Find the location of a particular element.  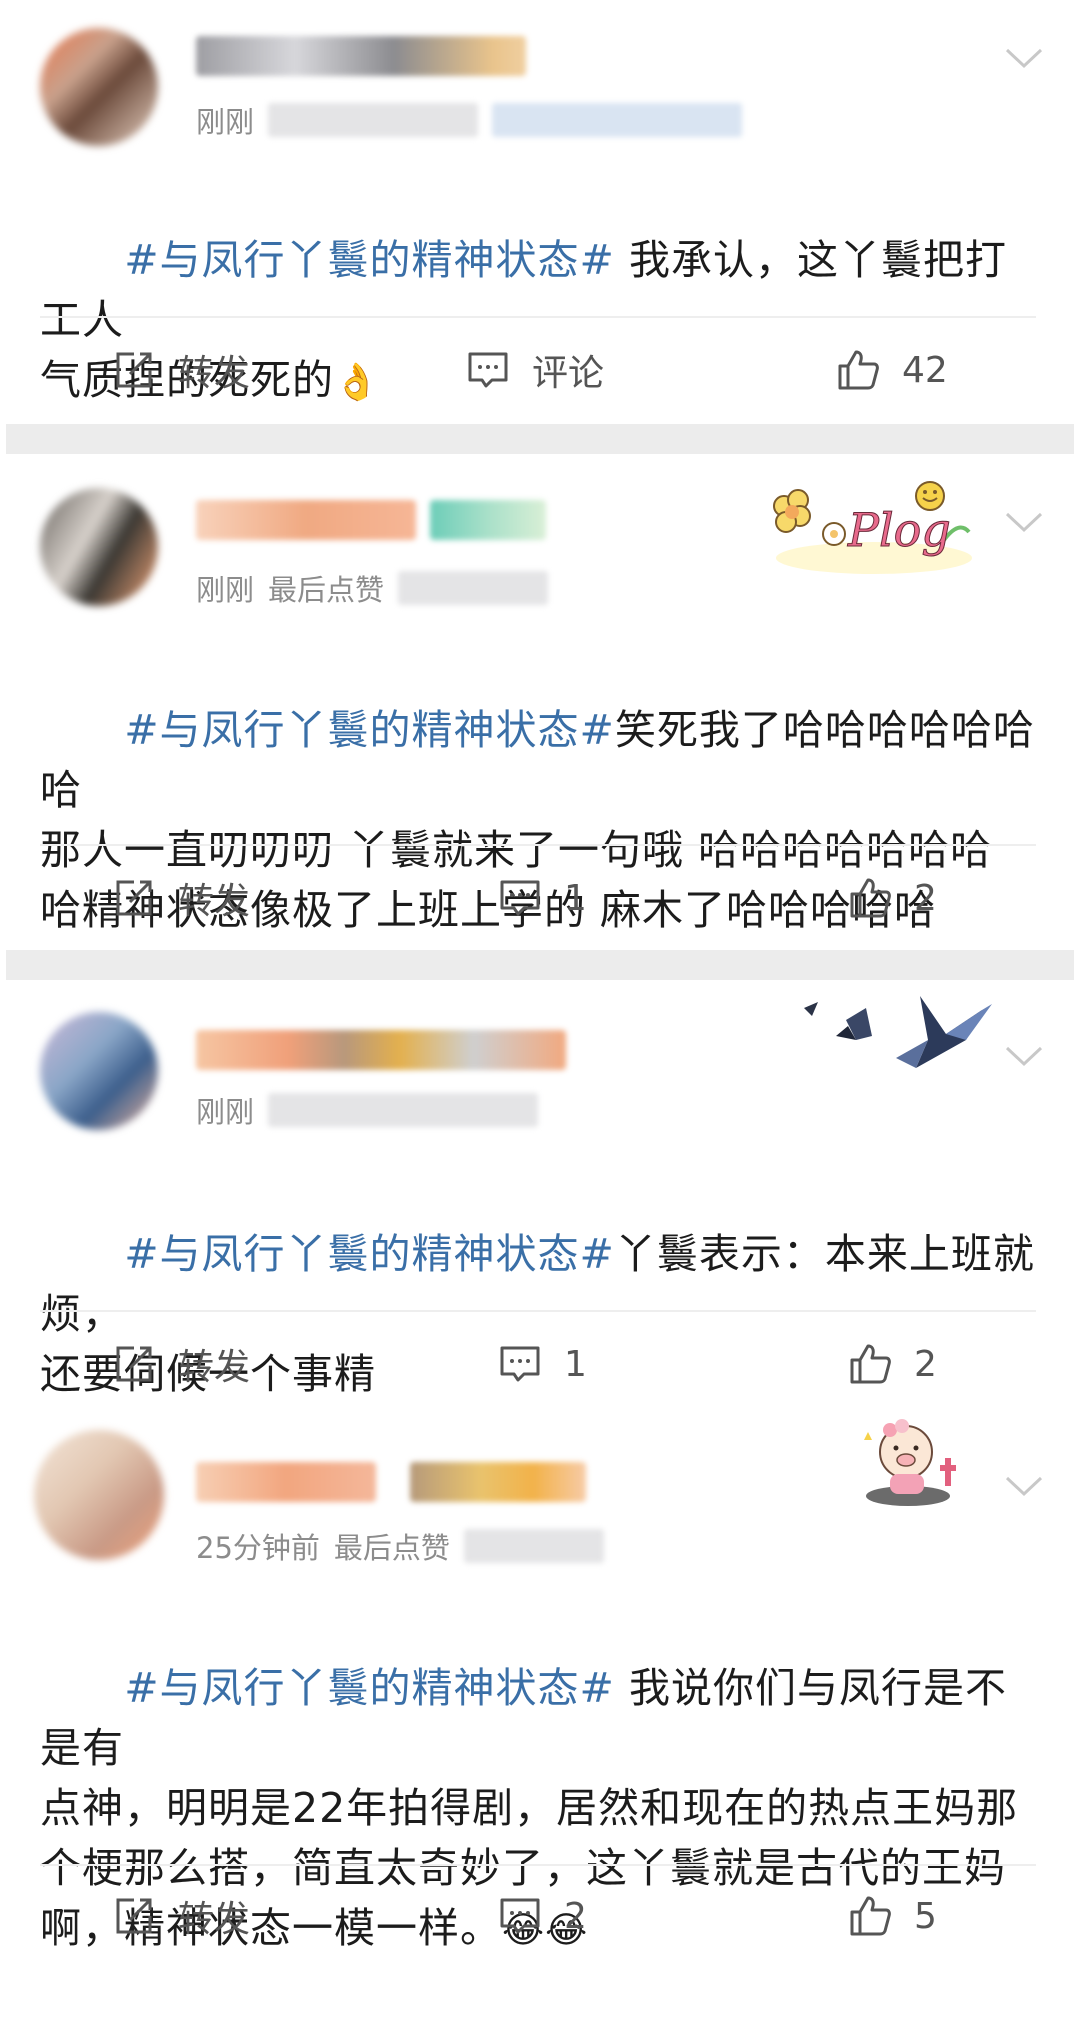

timestamp: 25分钟前 is located at coordinates (258, 1548).